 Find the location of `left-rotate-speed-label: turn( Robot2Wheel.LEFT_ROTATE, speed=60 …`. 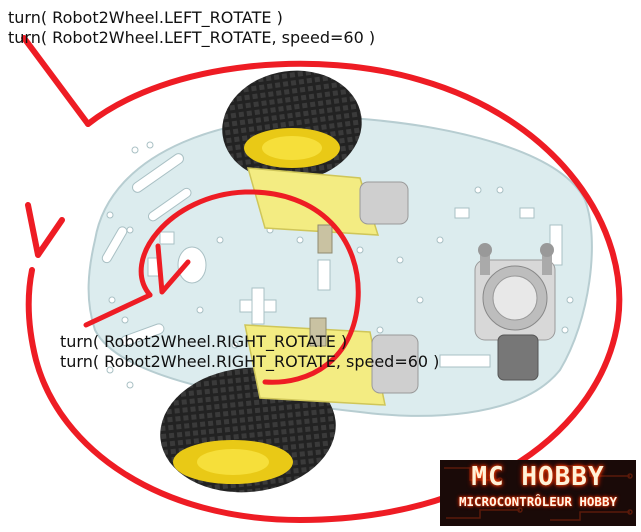

left-rotate-speed-label: turn( Robot2Wheel.LEFT_ROTATE, speed=60 … is located at coordinates (192, 37).